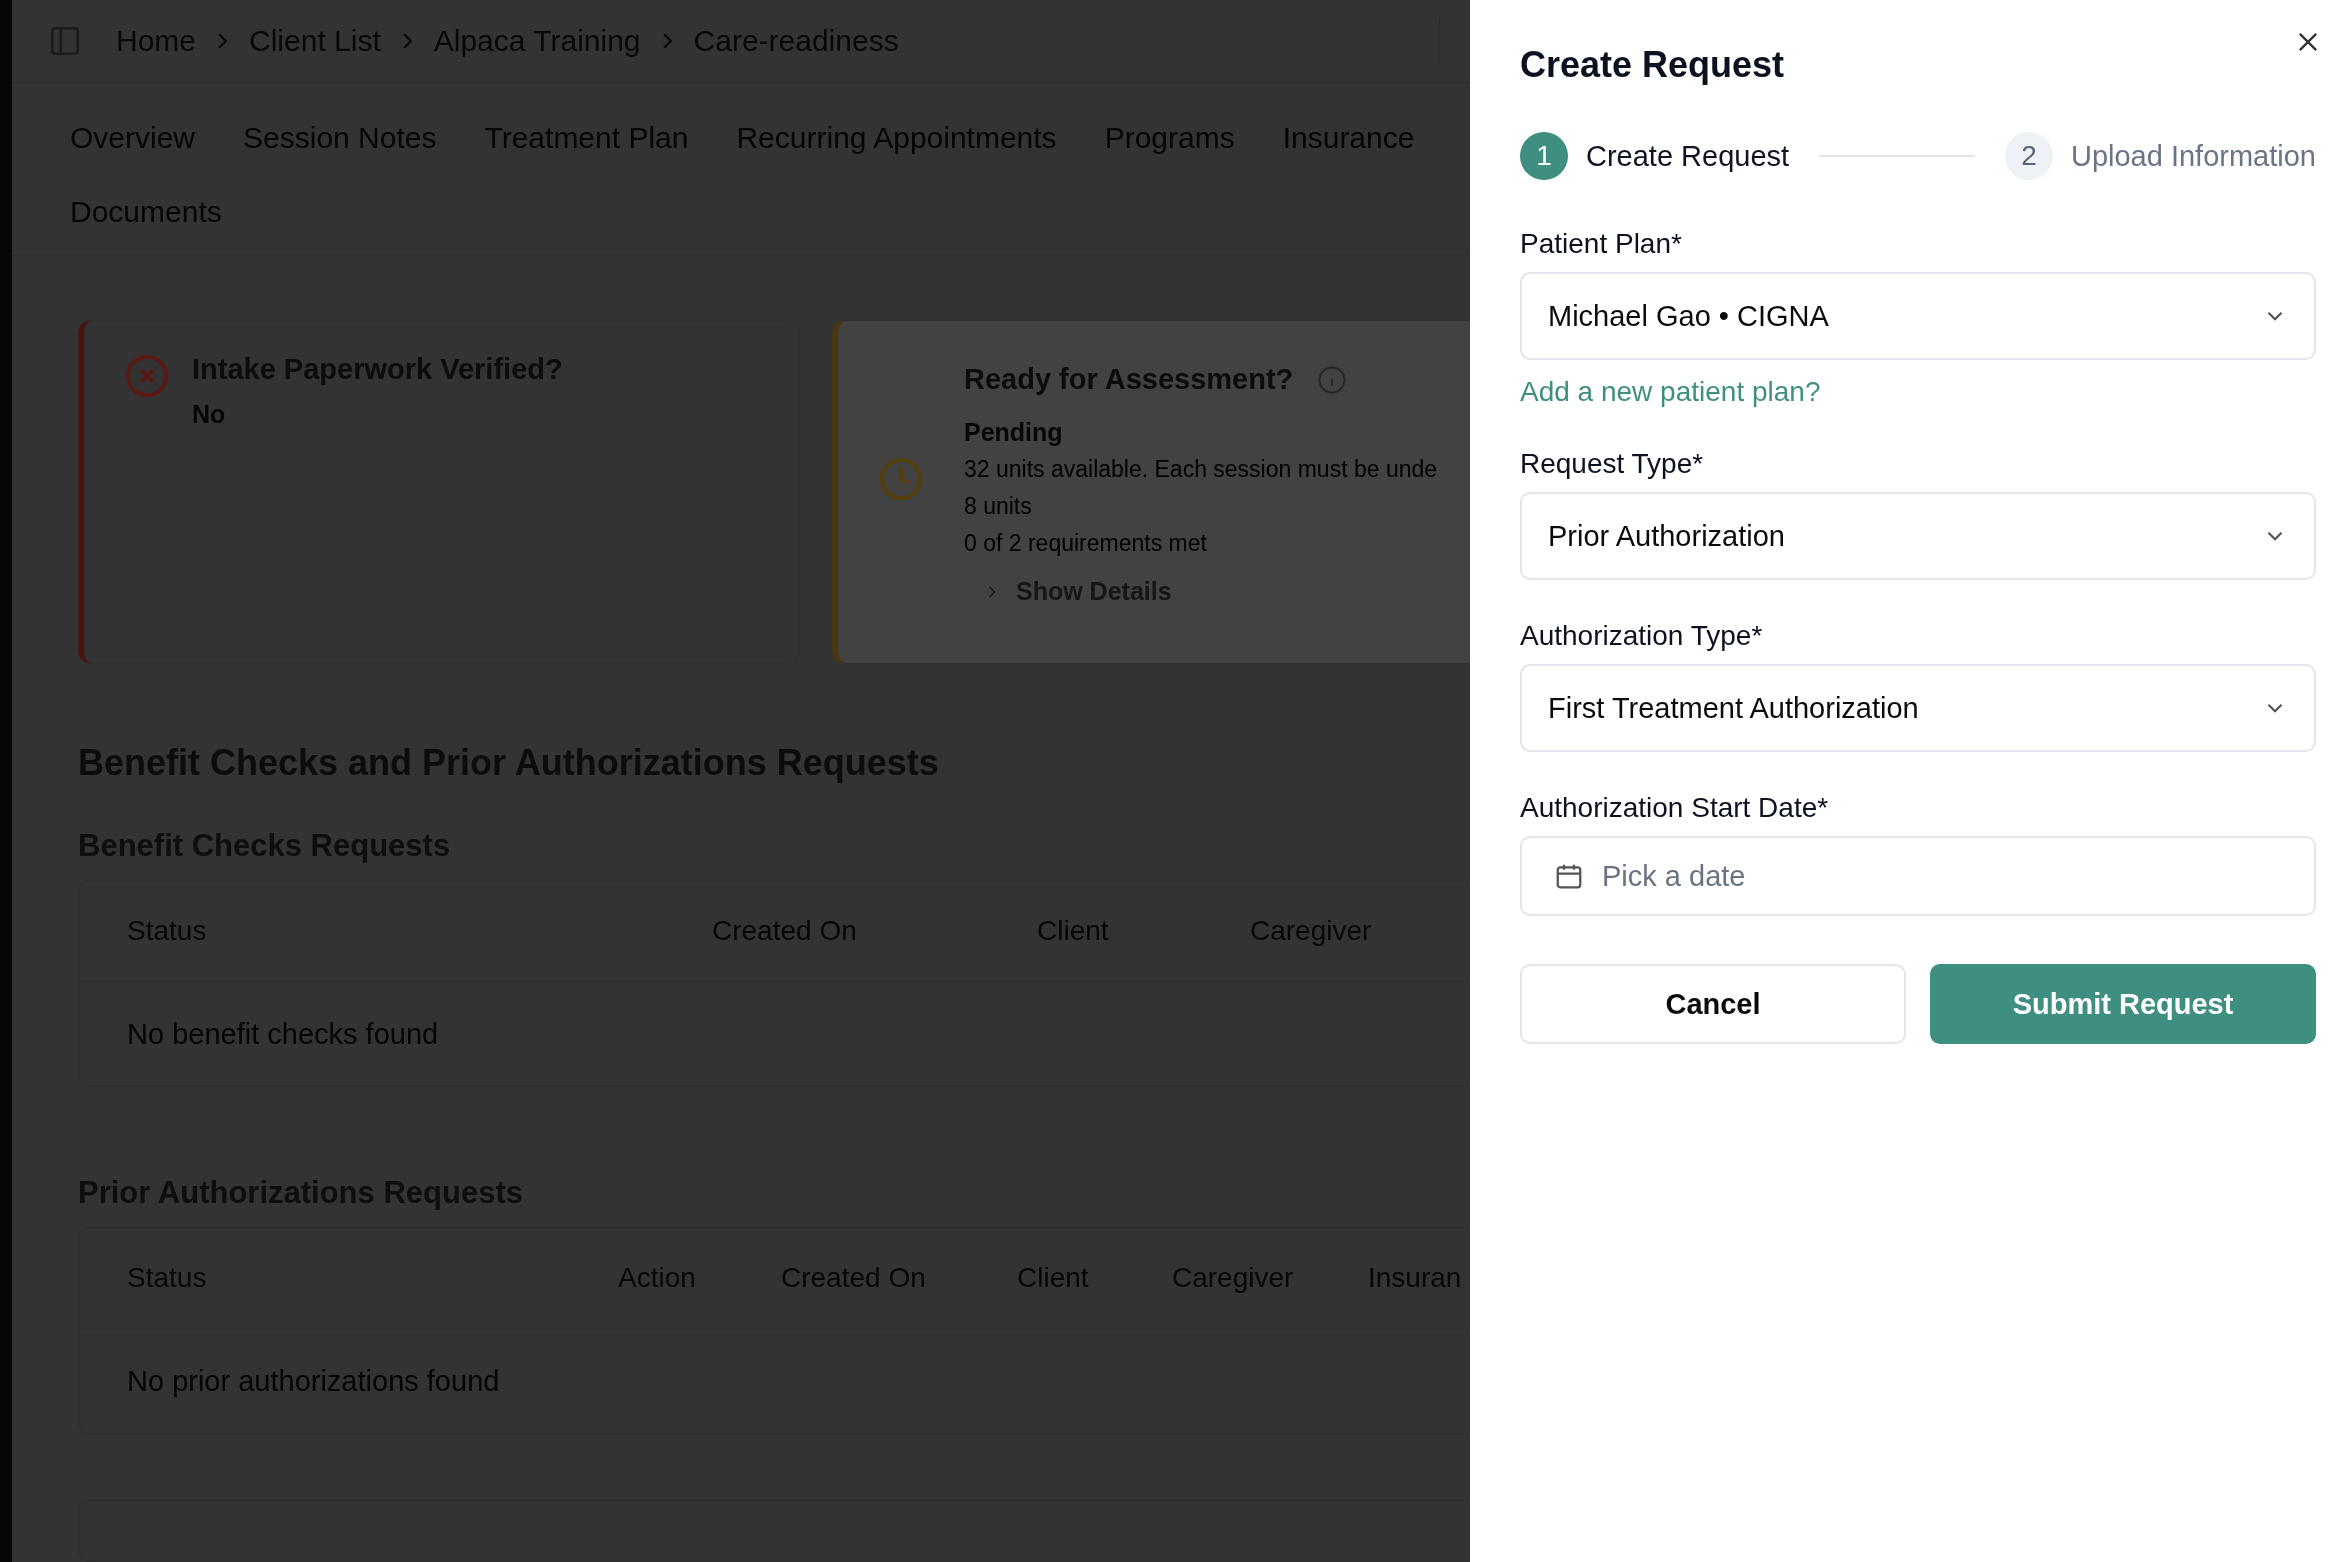 This screenshot has height=1562, width=2336. I want to click on cancel-button: Cancel, so click(1713, 1004).